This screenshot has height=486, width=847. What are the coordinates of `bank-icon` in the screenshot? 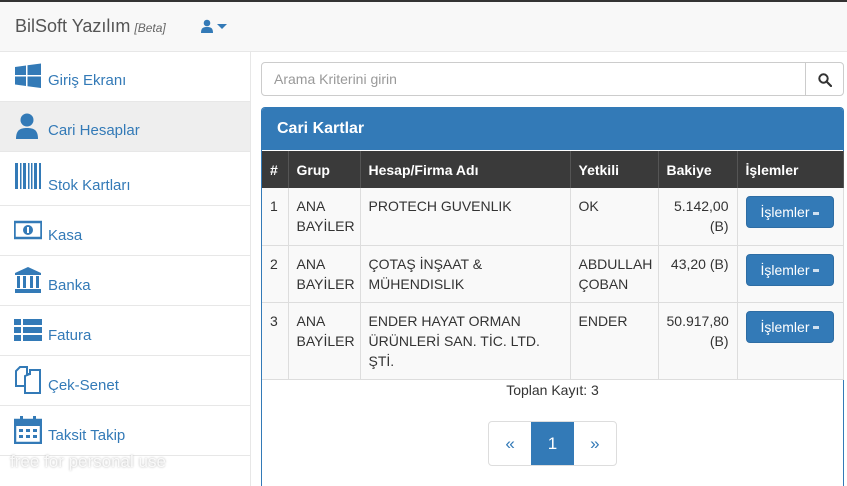 It's located at (28, 280).